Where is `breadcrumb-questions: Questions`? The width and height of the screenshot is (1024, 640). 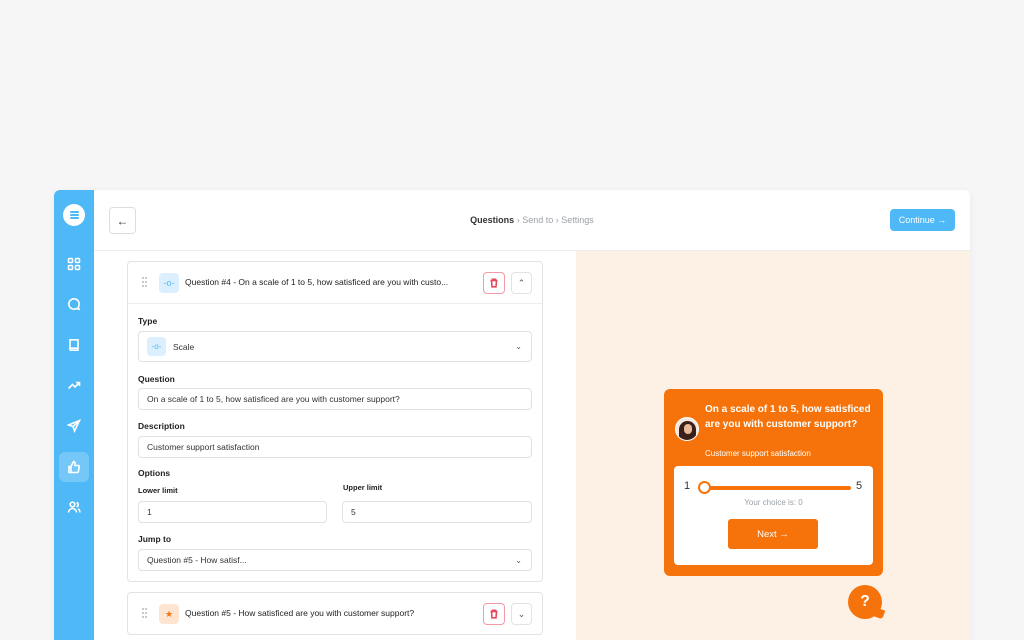
breadcrumb-questions: Questions is located at coordinates (492, 220).